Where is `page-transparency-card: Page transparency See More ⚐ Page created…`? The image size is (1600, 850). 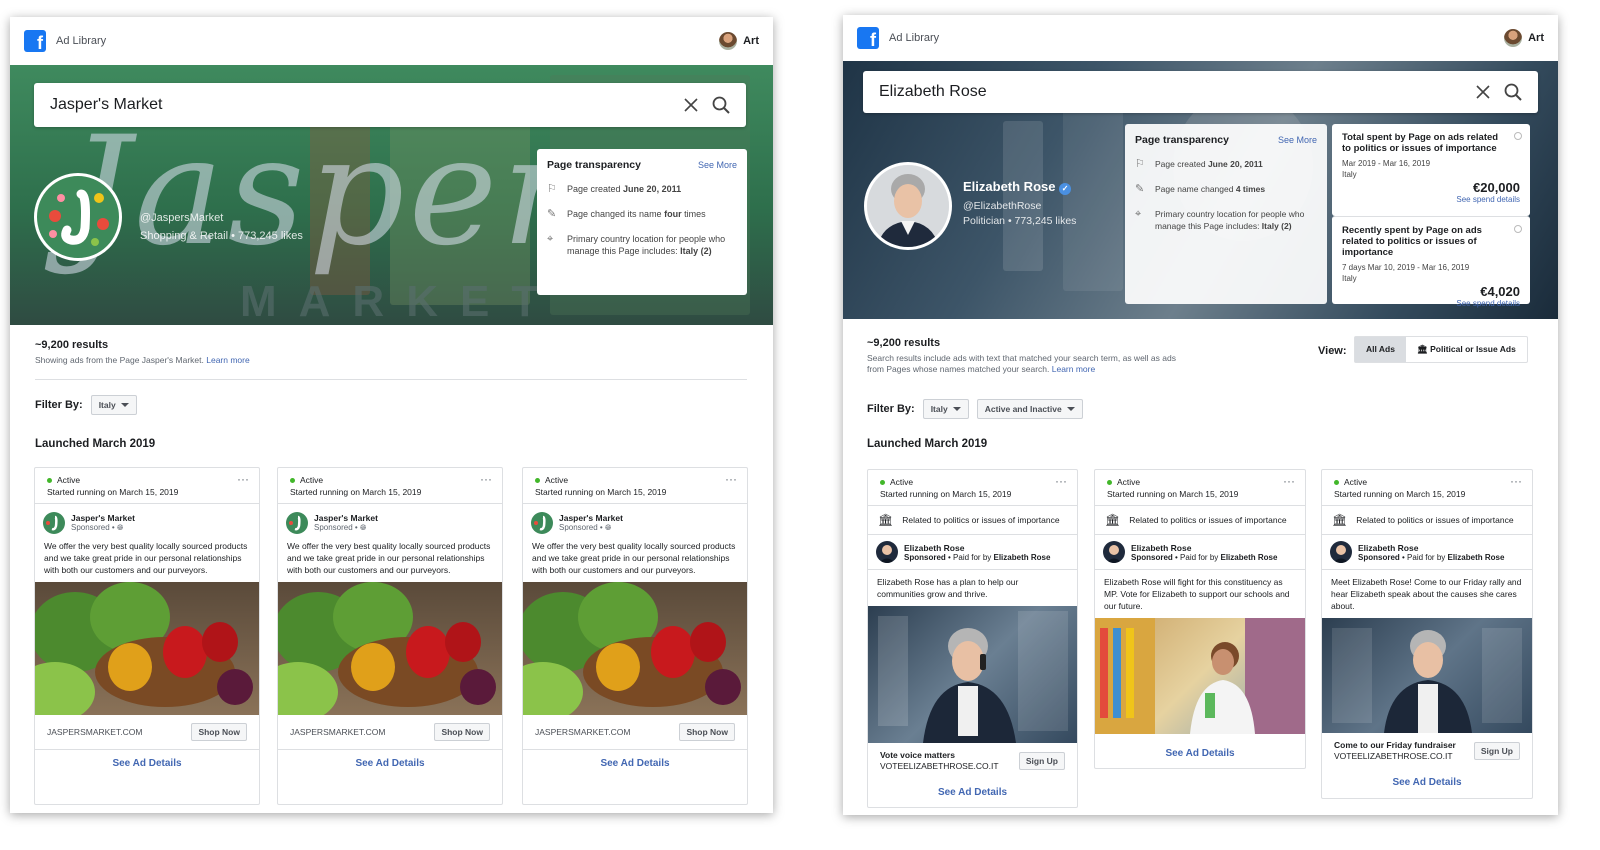 page-transparency-card: Page transparency See More ⚐ Page created… is located at coordinates (642, 222).